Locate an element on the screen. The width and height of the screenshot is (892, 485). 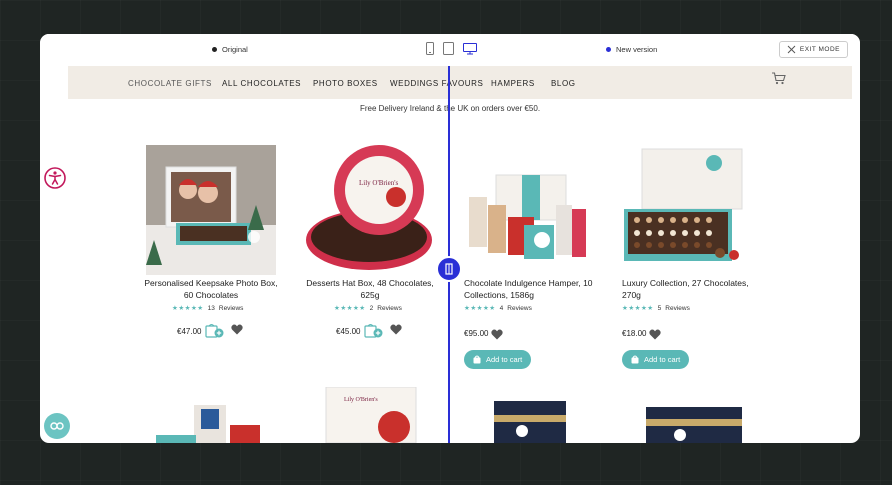
close-icon is located at coordinates (791, 49).